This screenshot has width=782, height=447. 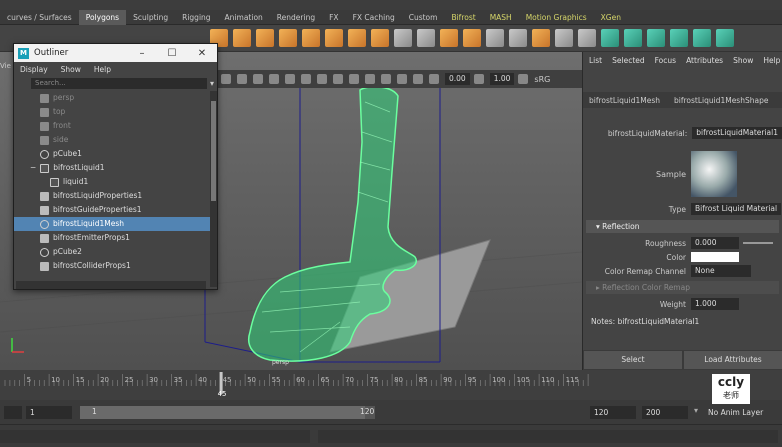 I want to click on shelf-tab-xgen: XGen, so click(x=611, y=17).